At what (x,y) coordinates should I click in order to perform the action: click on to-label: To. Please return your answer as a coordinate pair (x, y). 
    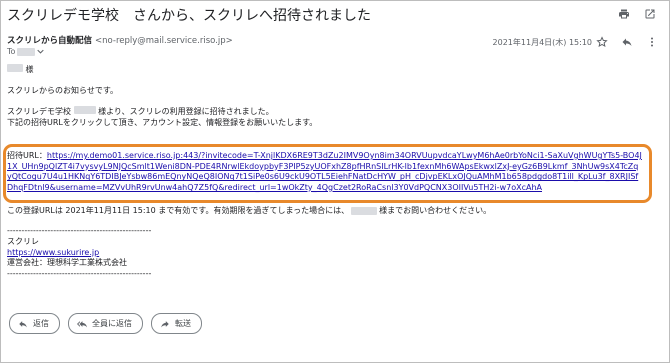
    Looking at the image, I should click on (11, 51).